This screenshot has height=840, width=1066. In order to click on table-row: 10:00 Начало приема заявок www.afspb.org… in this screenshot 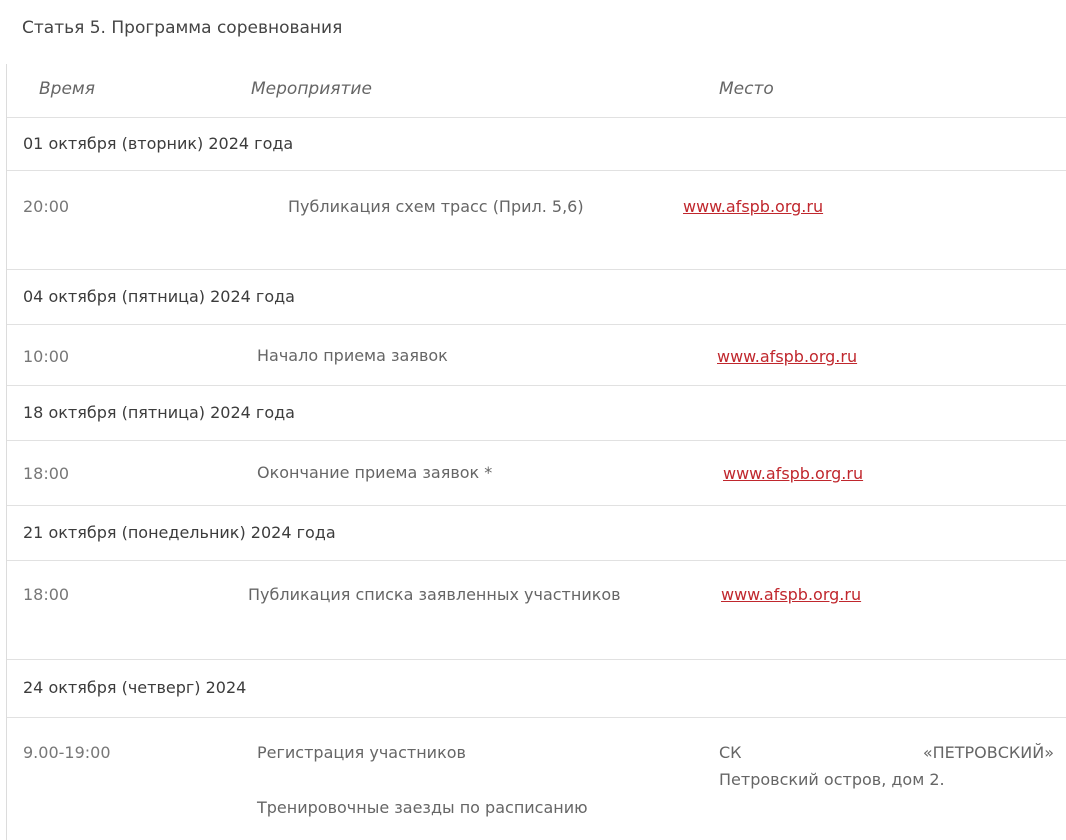, I will do `click(536, 355)`.